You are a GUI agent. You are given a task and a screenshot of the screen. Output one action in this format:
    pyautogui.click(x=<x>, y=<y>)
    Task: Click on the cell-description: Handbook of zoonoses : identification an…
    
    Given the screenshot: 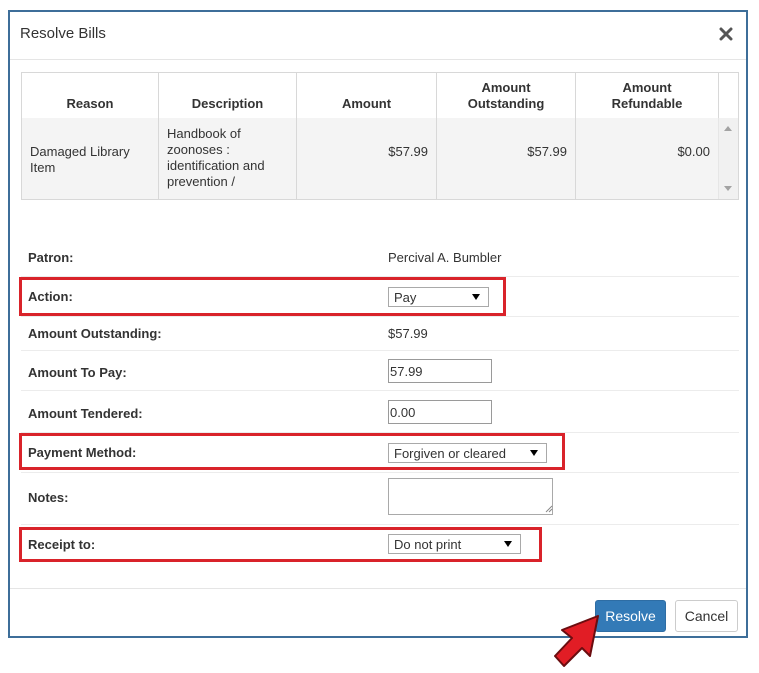 What is the action you would take?
    pyautogui.click(x=228, y=158)
    